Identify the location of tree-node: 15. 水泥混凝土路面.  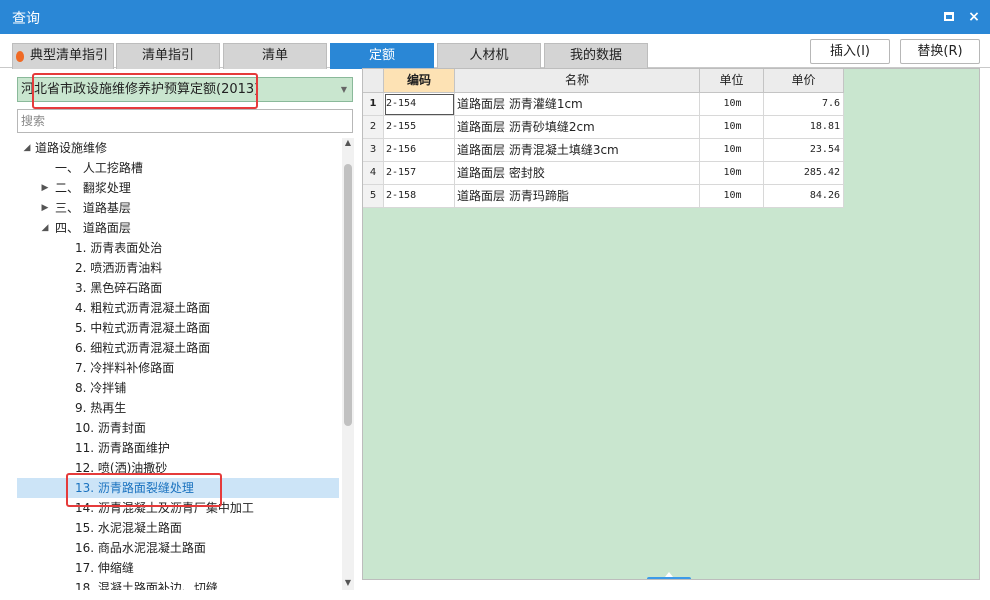
(178, 528).